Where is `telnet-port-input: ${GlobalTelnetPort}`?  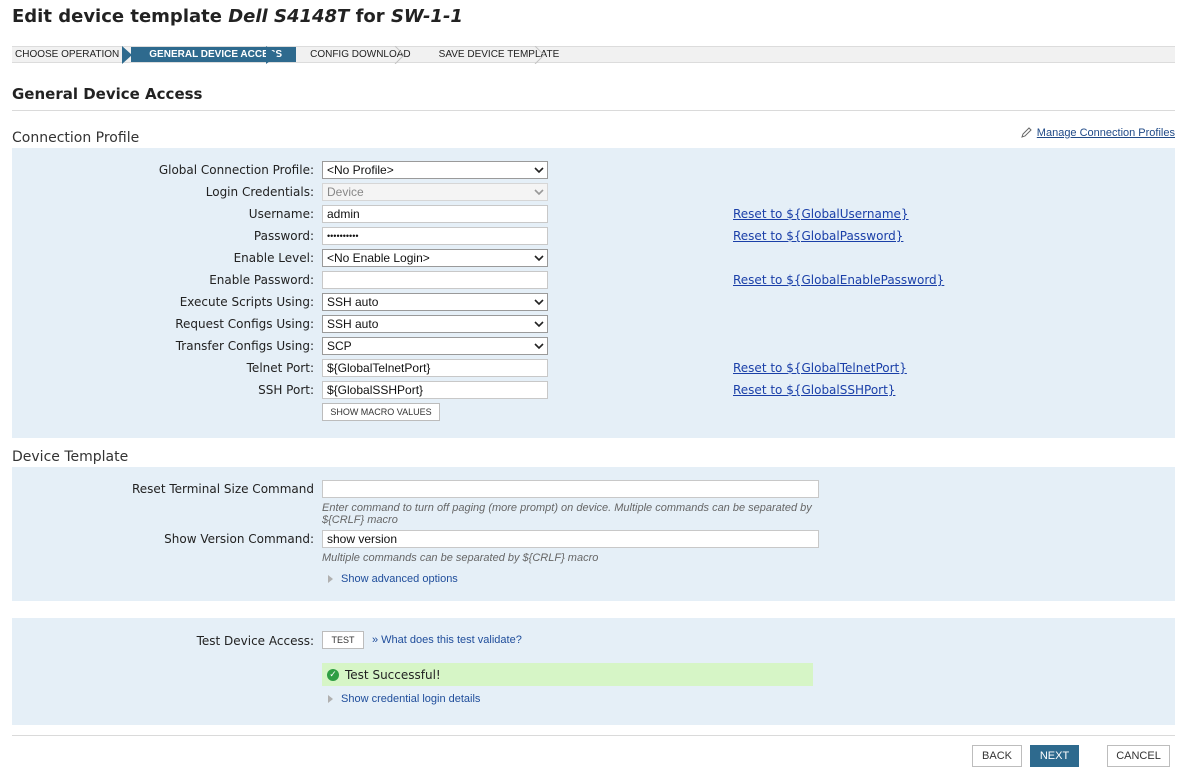
telnet-port-input: ${GlobalTelnetPort} is located at coordinates (435, 368).